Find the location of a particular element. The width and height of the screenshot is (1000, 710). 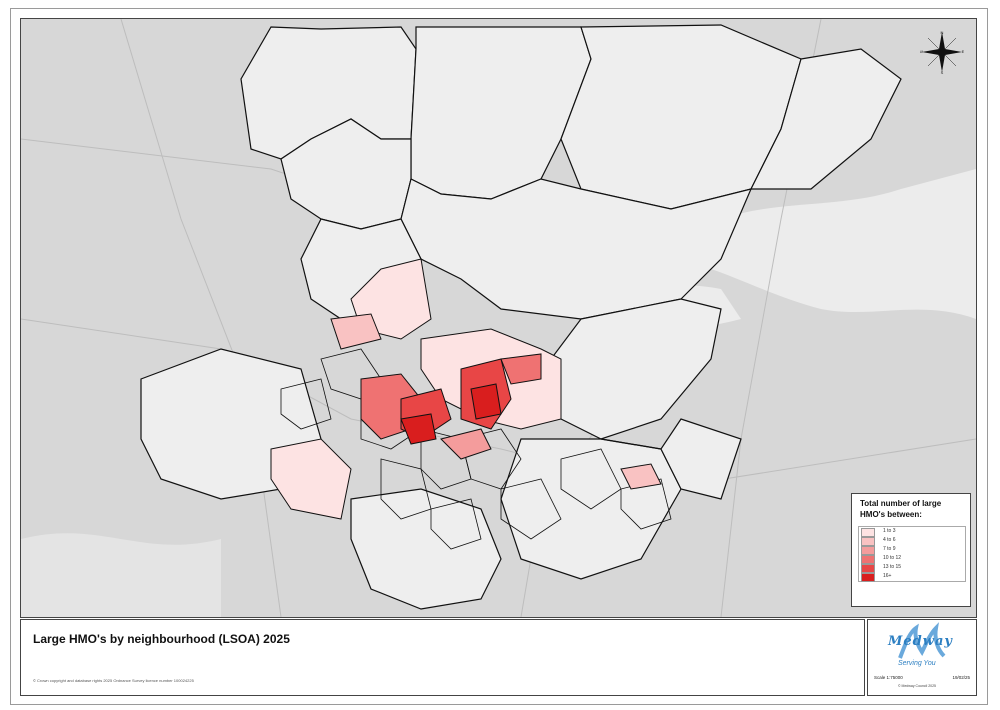

logo-name: Medway is located at coordinates (920, 641).